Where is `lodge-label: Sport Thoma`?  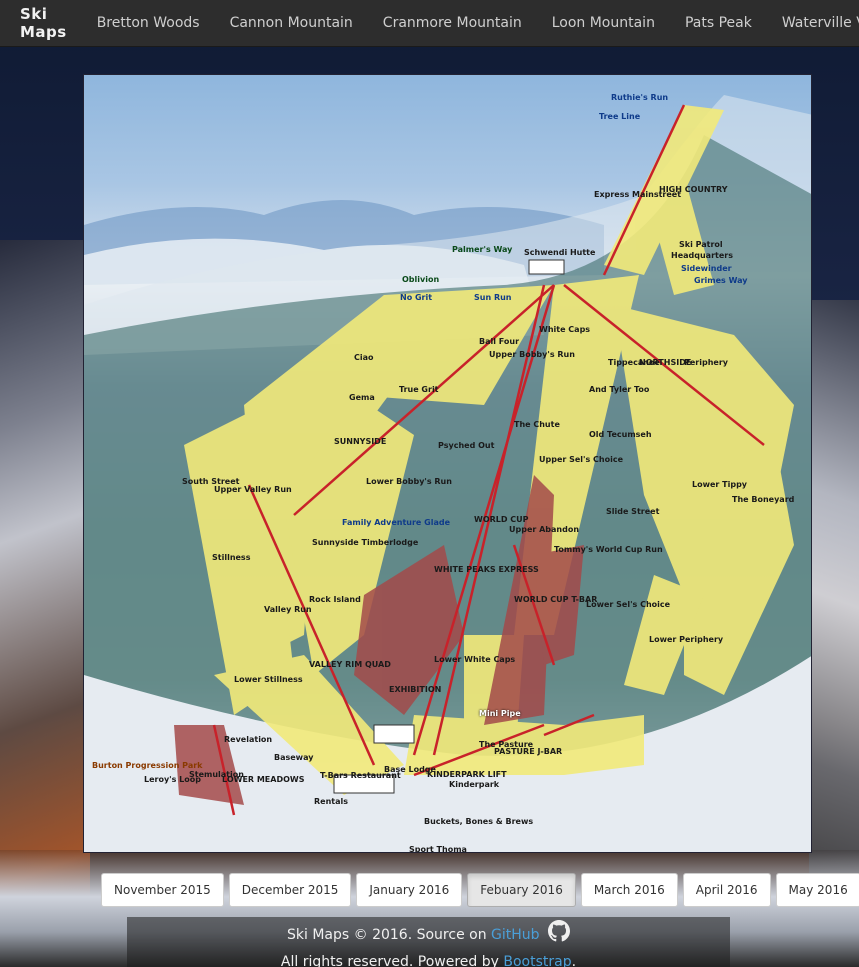
lodge-label: Sport Thoma is located at coordinates (438, 849).